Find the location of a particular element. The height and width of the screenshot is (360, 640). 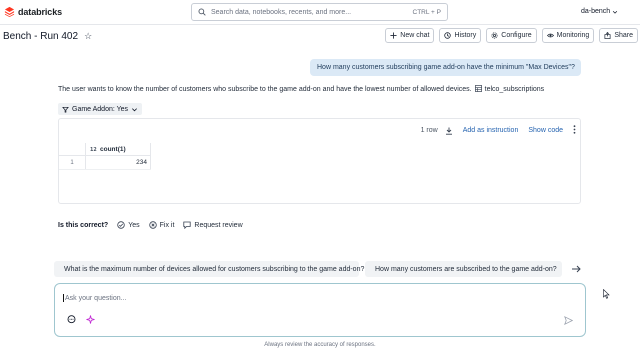

new-chat-button: New chat is located at coordinates (410, 35).